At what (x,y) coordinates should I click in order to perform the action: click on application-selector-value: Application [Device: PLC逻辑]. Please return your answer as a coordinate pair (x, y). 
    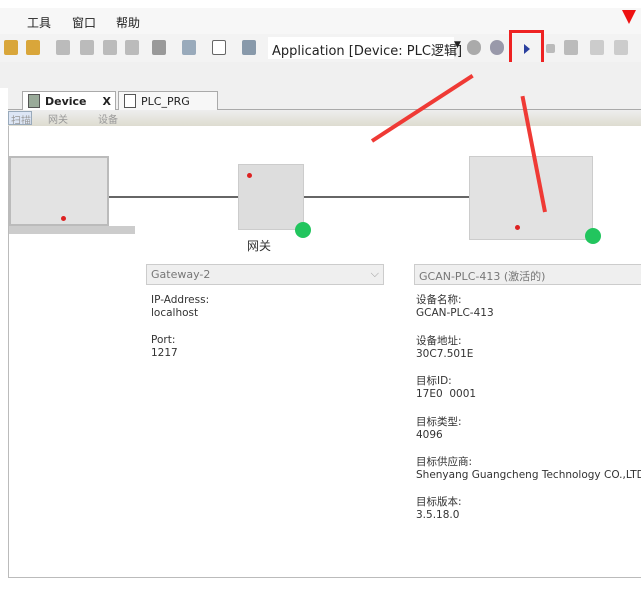
    Looking at the image, I should click on (367, 51).